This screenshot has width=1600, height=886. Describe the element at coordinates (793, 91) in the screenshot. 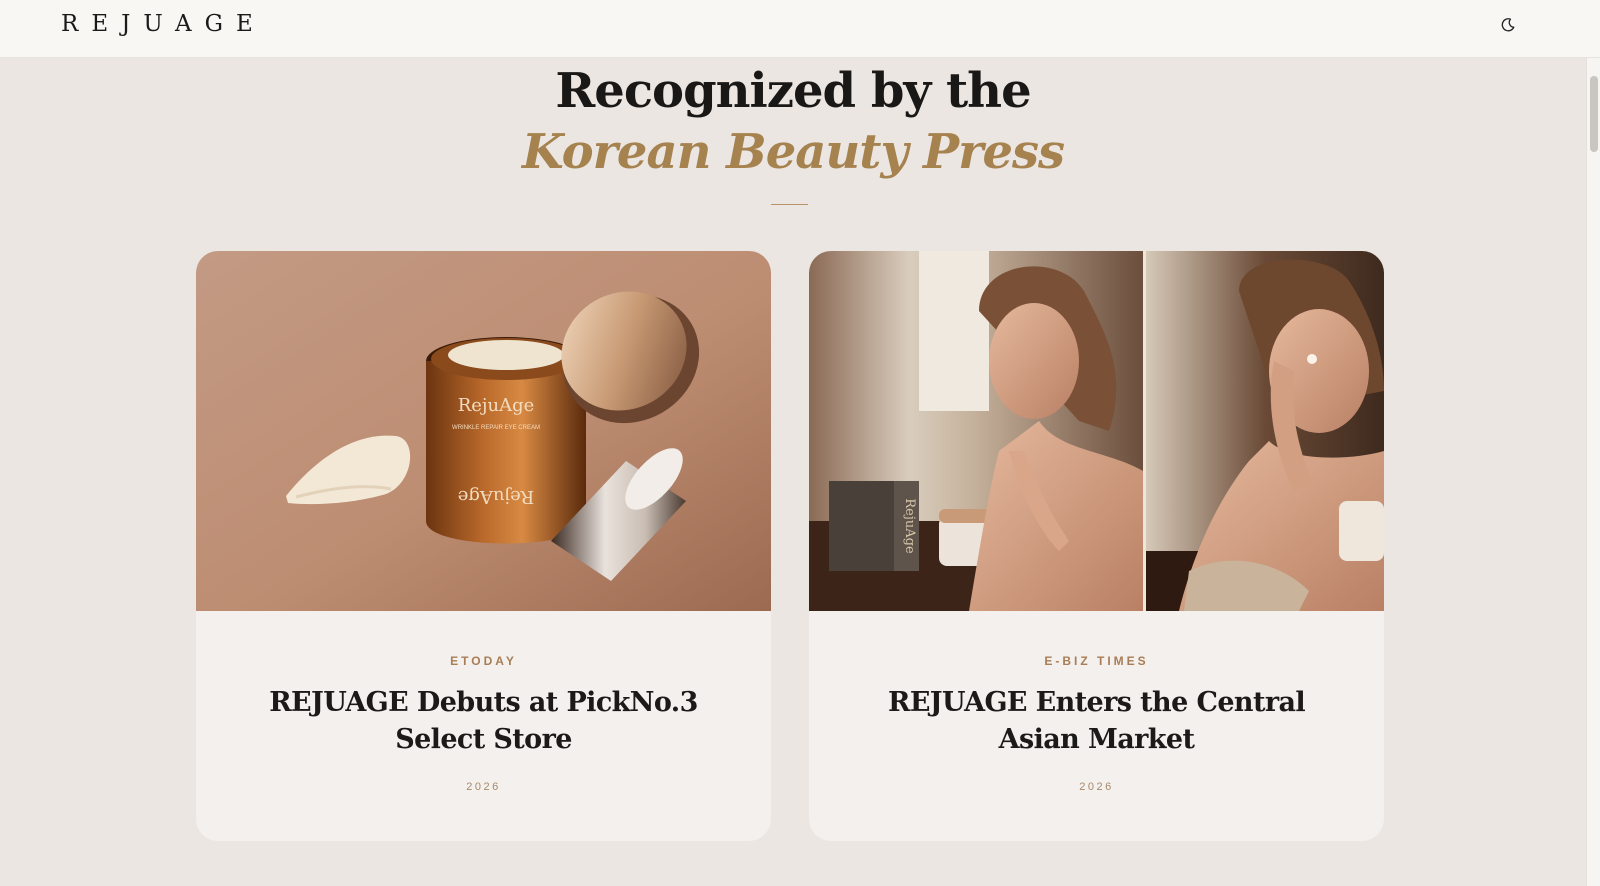

I see `section-title: Recognized by the` at that location.